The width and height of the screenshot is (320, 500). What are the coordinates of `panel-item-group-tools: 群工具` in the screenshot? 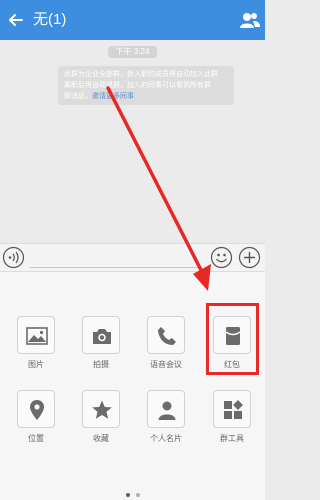 It's located at (232, 420).